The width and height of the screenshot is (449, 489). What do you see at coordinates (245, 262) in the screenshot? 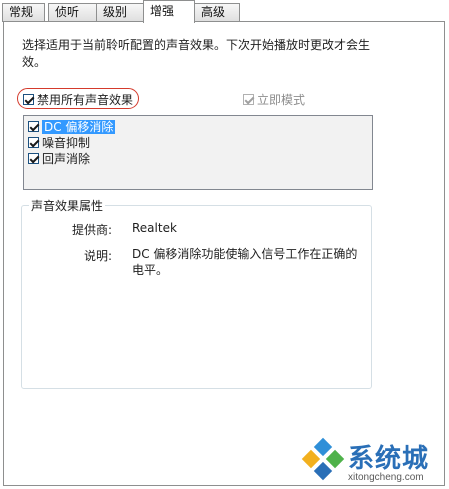
I see `description-value: DC 偏移消除功能使输入信号工作在正确的电平。` at bounding box center [245, 262].